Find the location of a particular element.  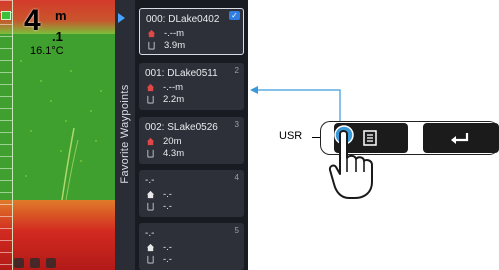

waypoint-depth: 2.2m is located at coordinates (174, 99).